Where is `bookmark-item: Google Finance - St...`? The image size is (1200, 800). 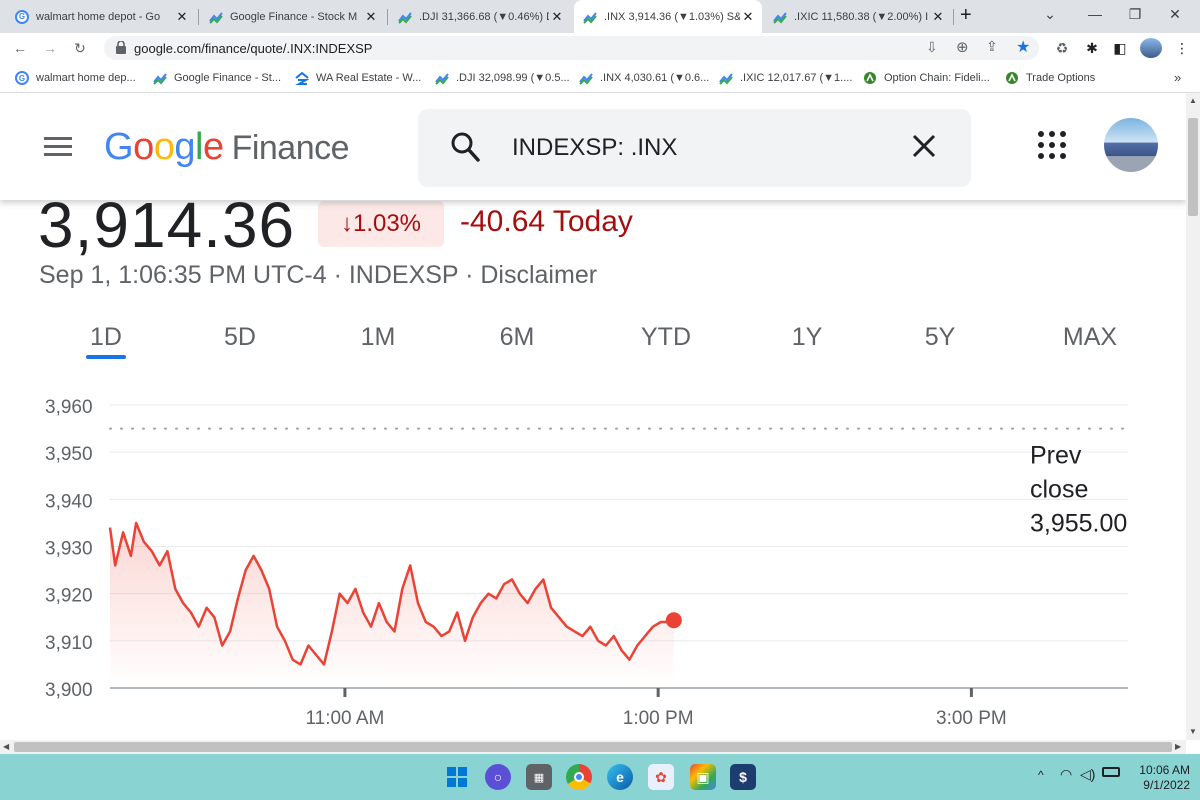
bookmark-item: Google Finance - St... is located at coordinates (216, 78).